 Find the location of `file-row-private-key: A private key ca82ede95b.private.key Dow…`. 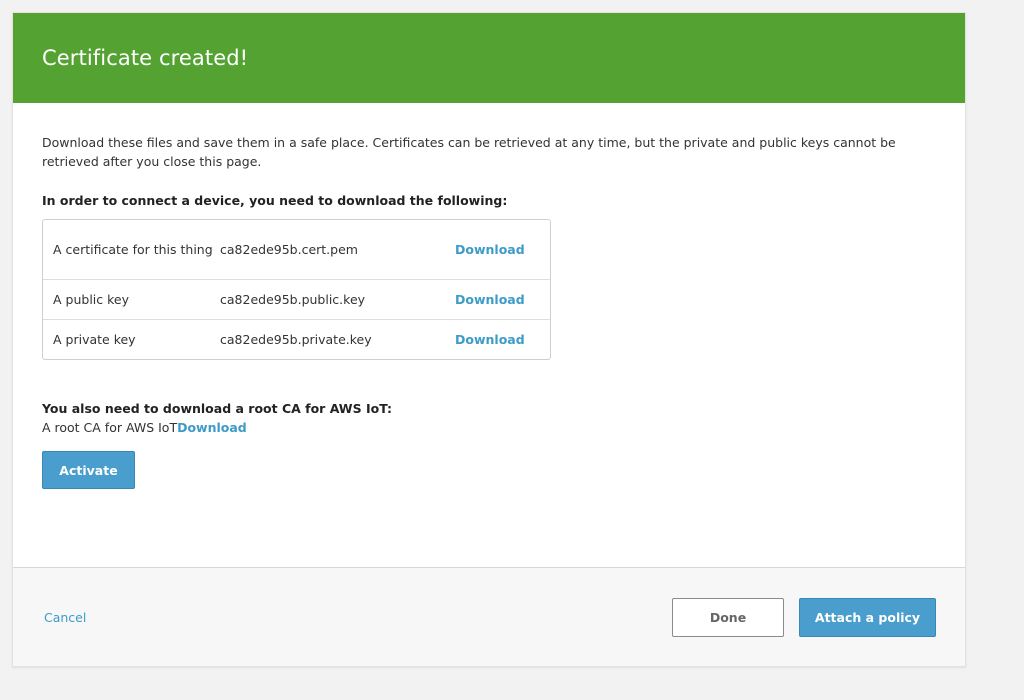

file-row-private-key: A private key ca82ede95b.private.key Dow… is located at coordinates (296, 339).